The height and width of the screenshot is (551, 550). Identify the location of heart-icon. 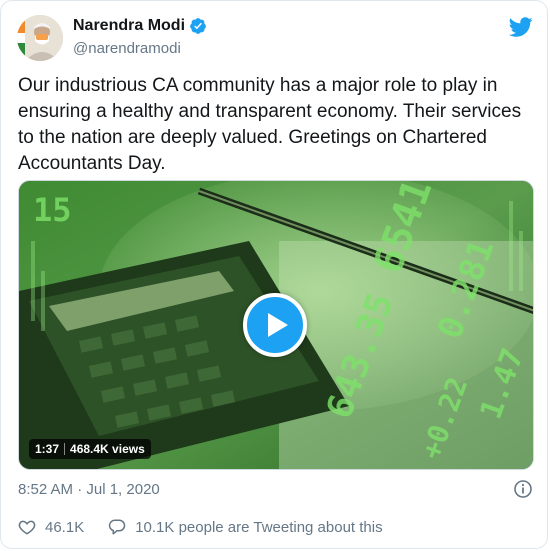
(27, 527).